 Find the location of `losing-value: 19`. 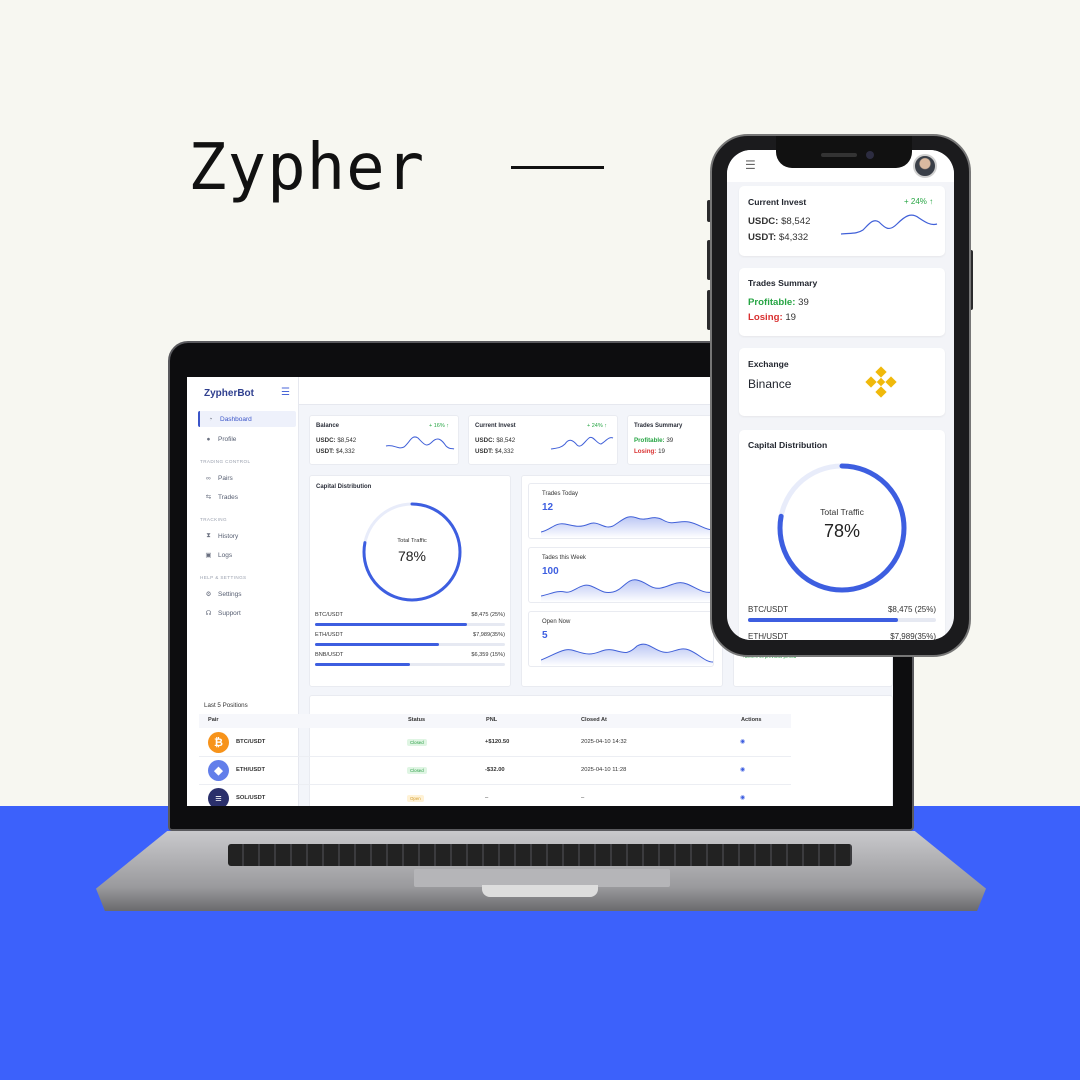

losing-value: 19 is located at coordinates (661, 451).